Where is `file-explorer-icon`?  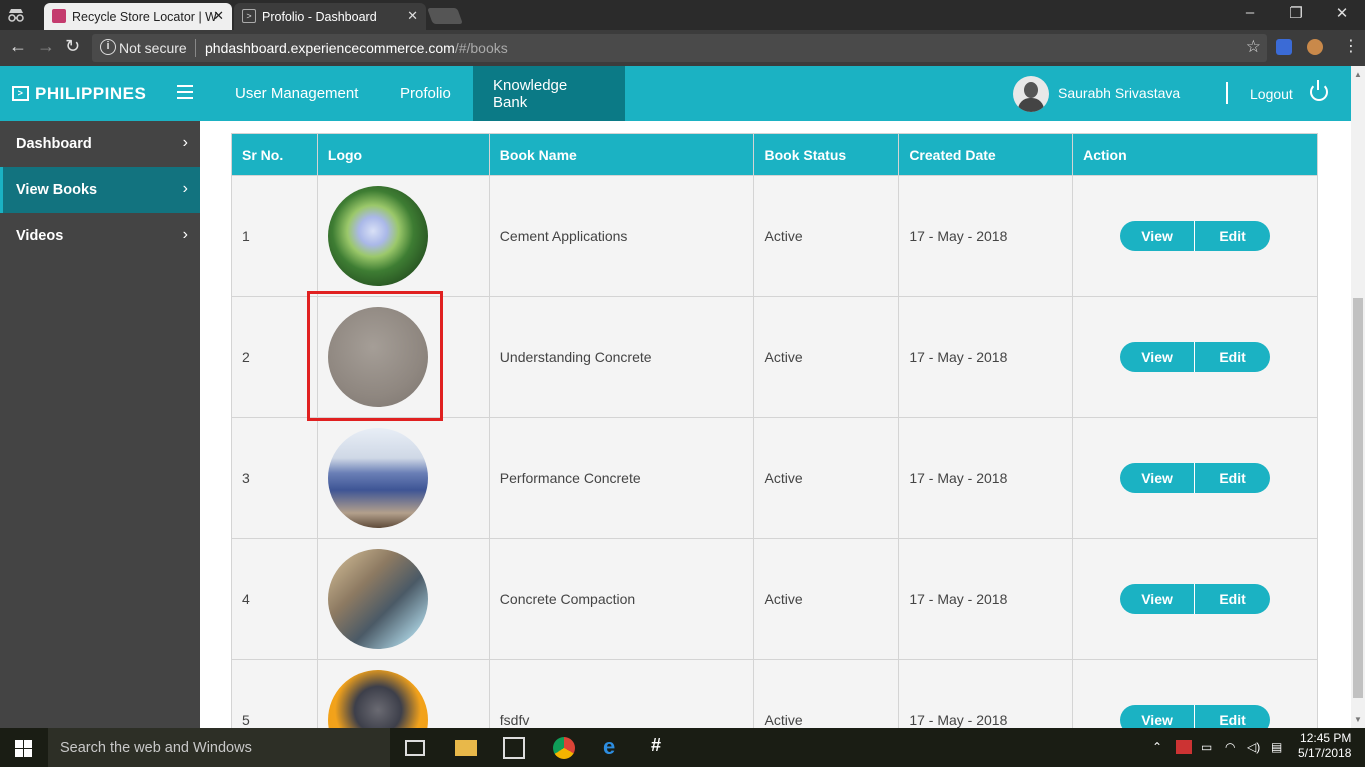 file-explorer-icon is located at coordinates (466, 748).